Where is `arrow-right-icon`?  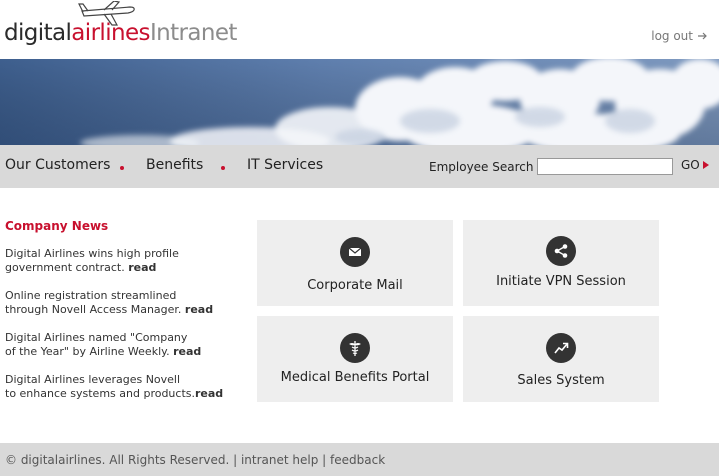 arrow-right-icon is located at coordinates (702, 36).